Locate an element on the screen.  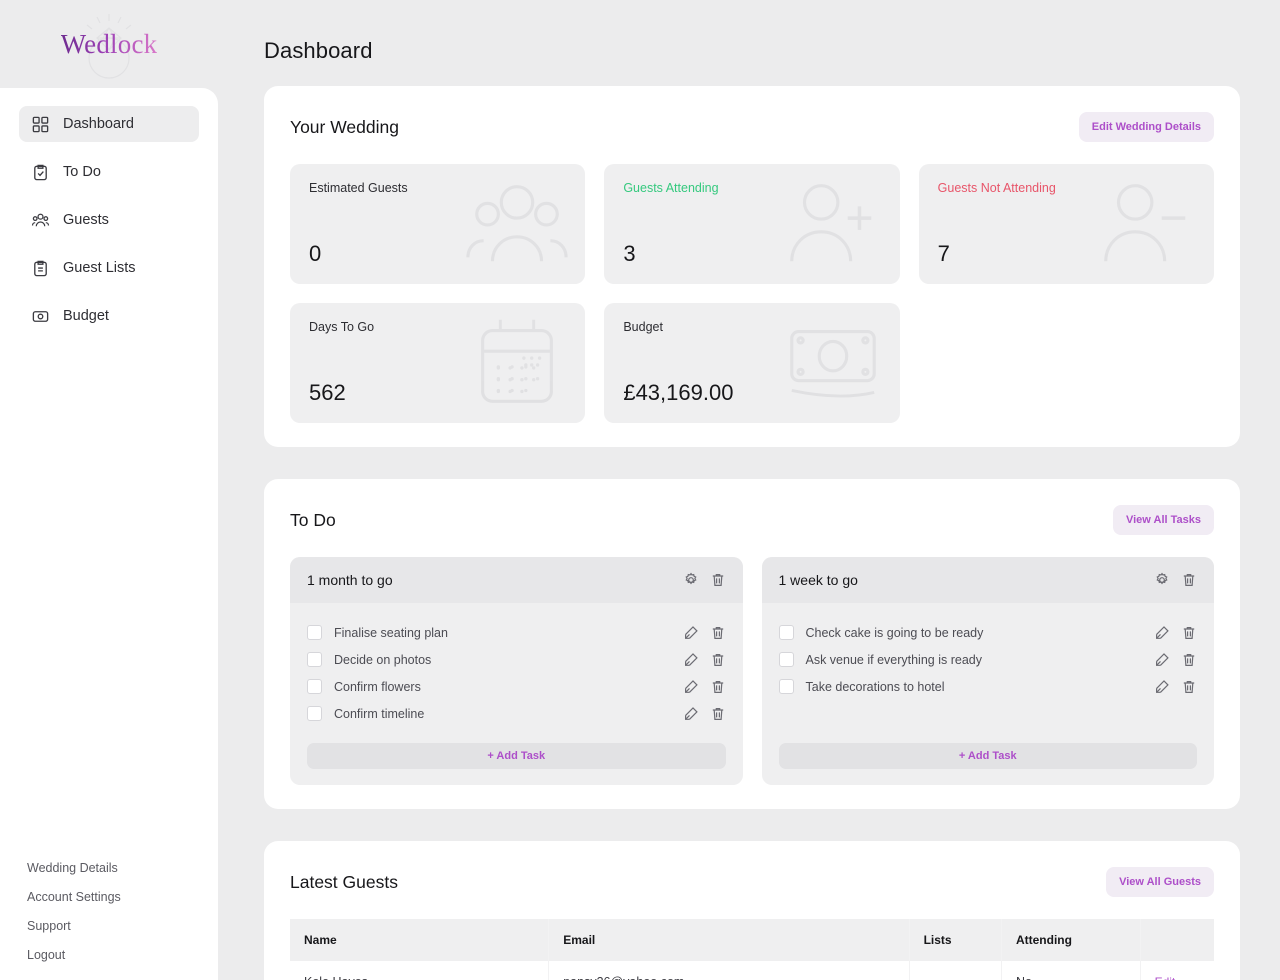
brand-logo: Wedlock is located at coordinates (109, 44).